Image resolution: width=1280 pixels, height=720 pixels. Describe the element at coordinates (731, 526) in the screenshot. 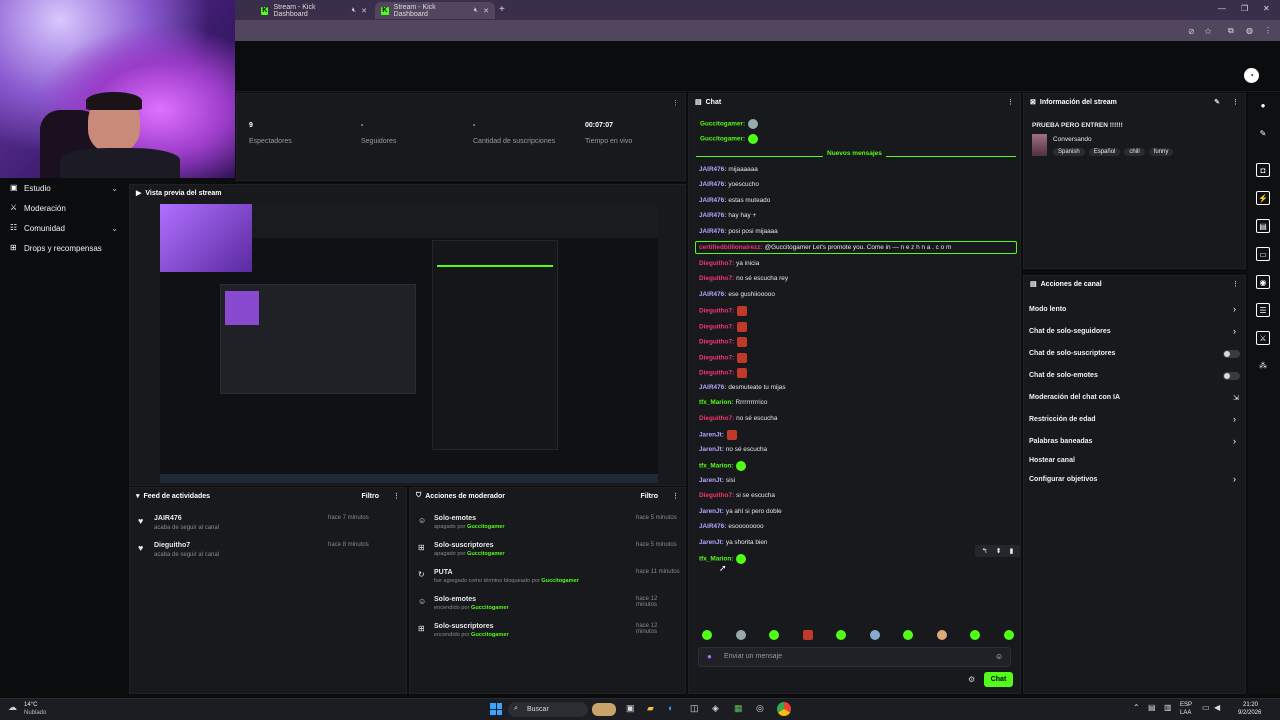

I see `chat-message: JAIR476: esoooooooo` at that location.